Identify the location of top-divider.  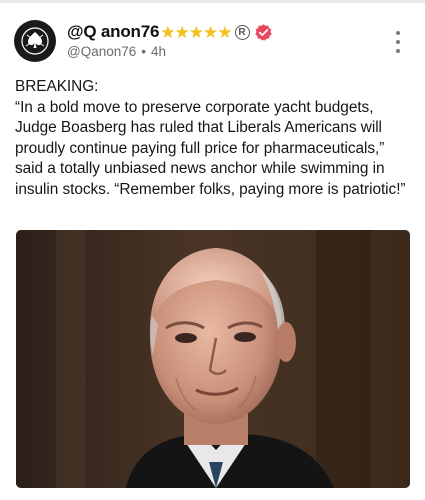
(212, 1).